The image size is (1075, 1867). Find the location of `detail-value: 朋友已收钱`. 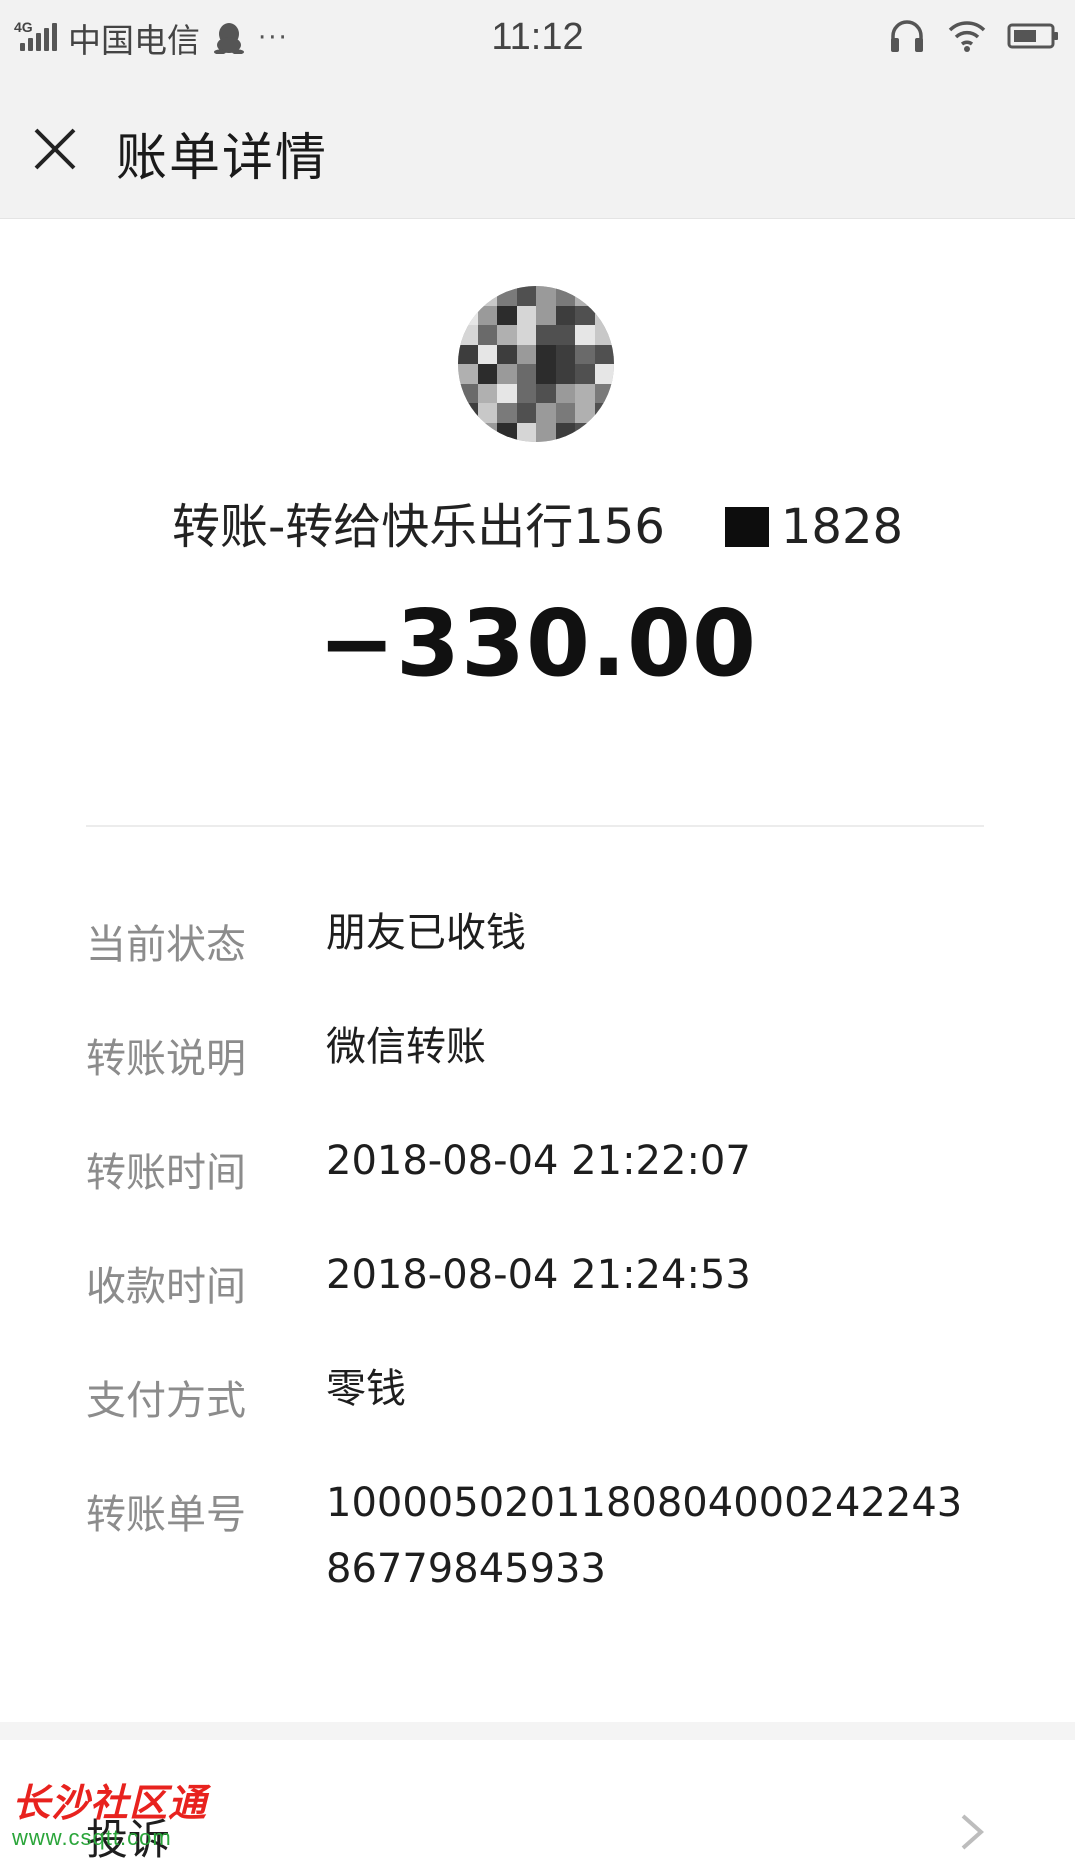

detail-value: 朋友已收钱 is located at coordinates (426, 933).